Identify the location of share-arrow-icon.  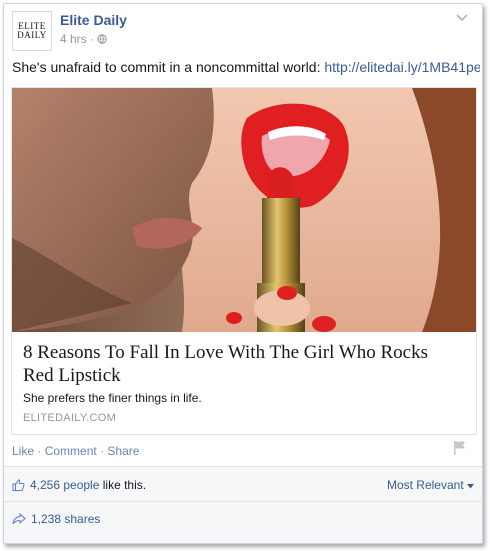
(19, 519).